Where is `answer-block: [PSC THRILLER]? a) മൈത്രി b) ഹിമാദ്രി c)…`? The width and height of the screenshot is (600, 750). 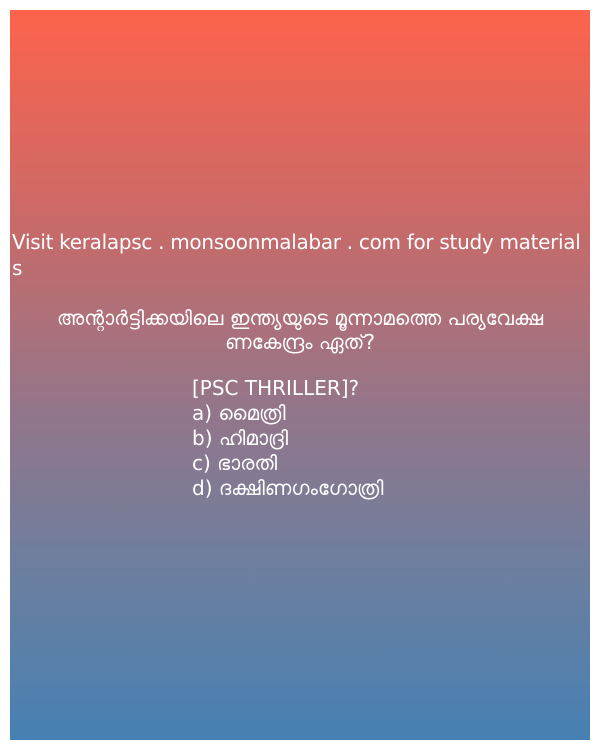
answer-block: [PSC THRILLER]? a) മൈത്രി b) ഹിമാദ്രി c)… is located at coordinates (287, 438).